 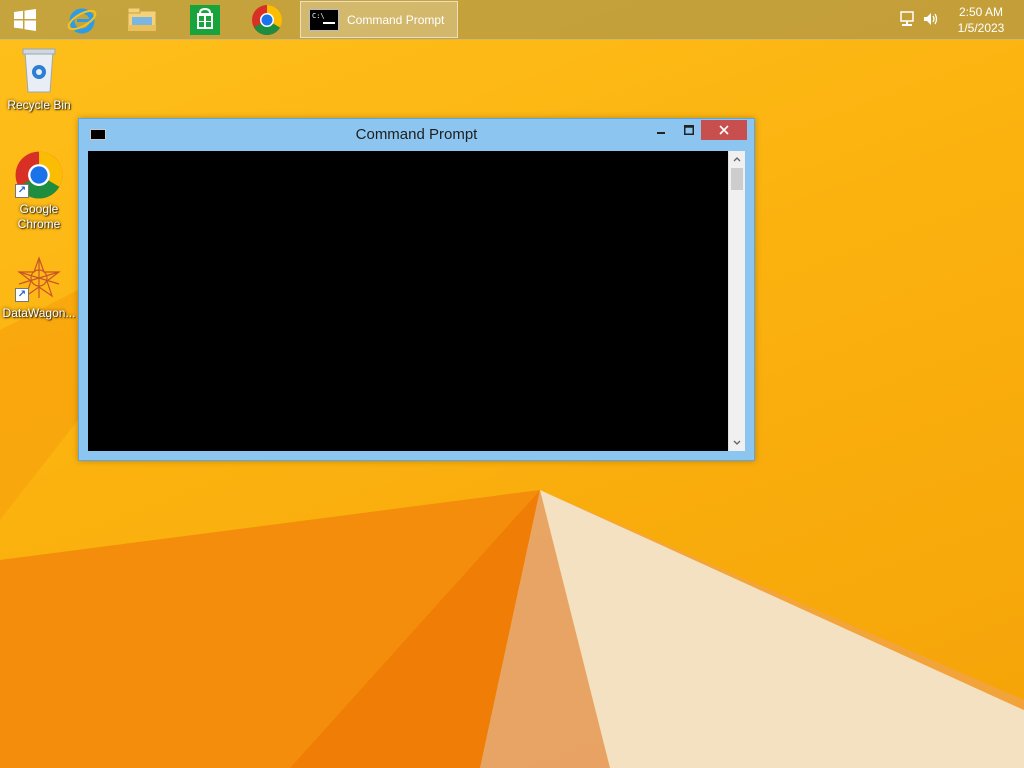 I want to click on windows-store-icon, so click(x=205, y=20).